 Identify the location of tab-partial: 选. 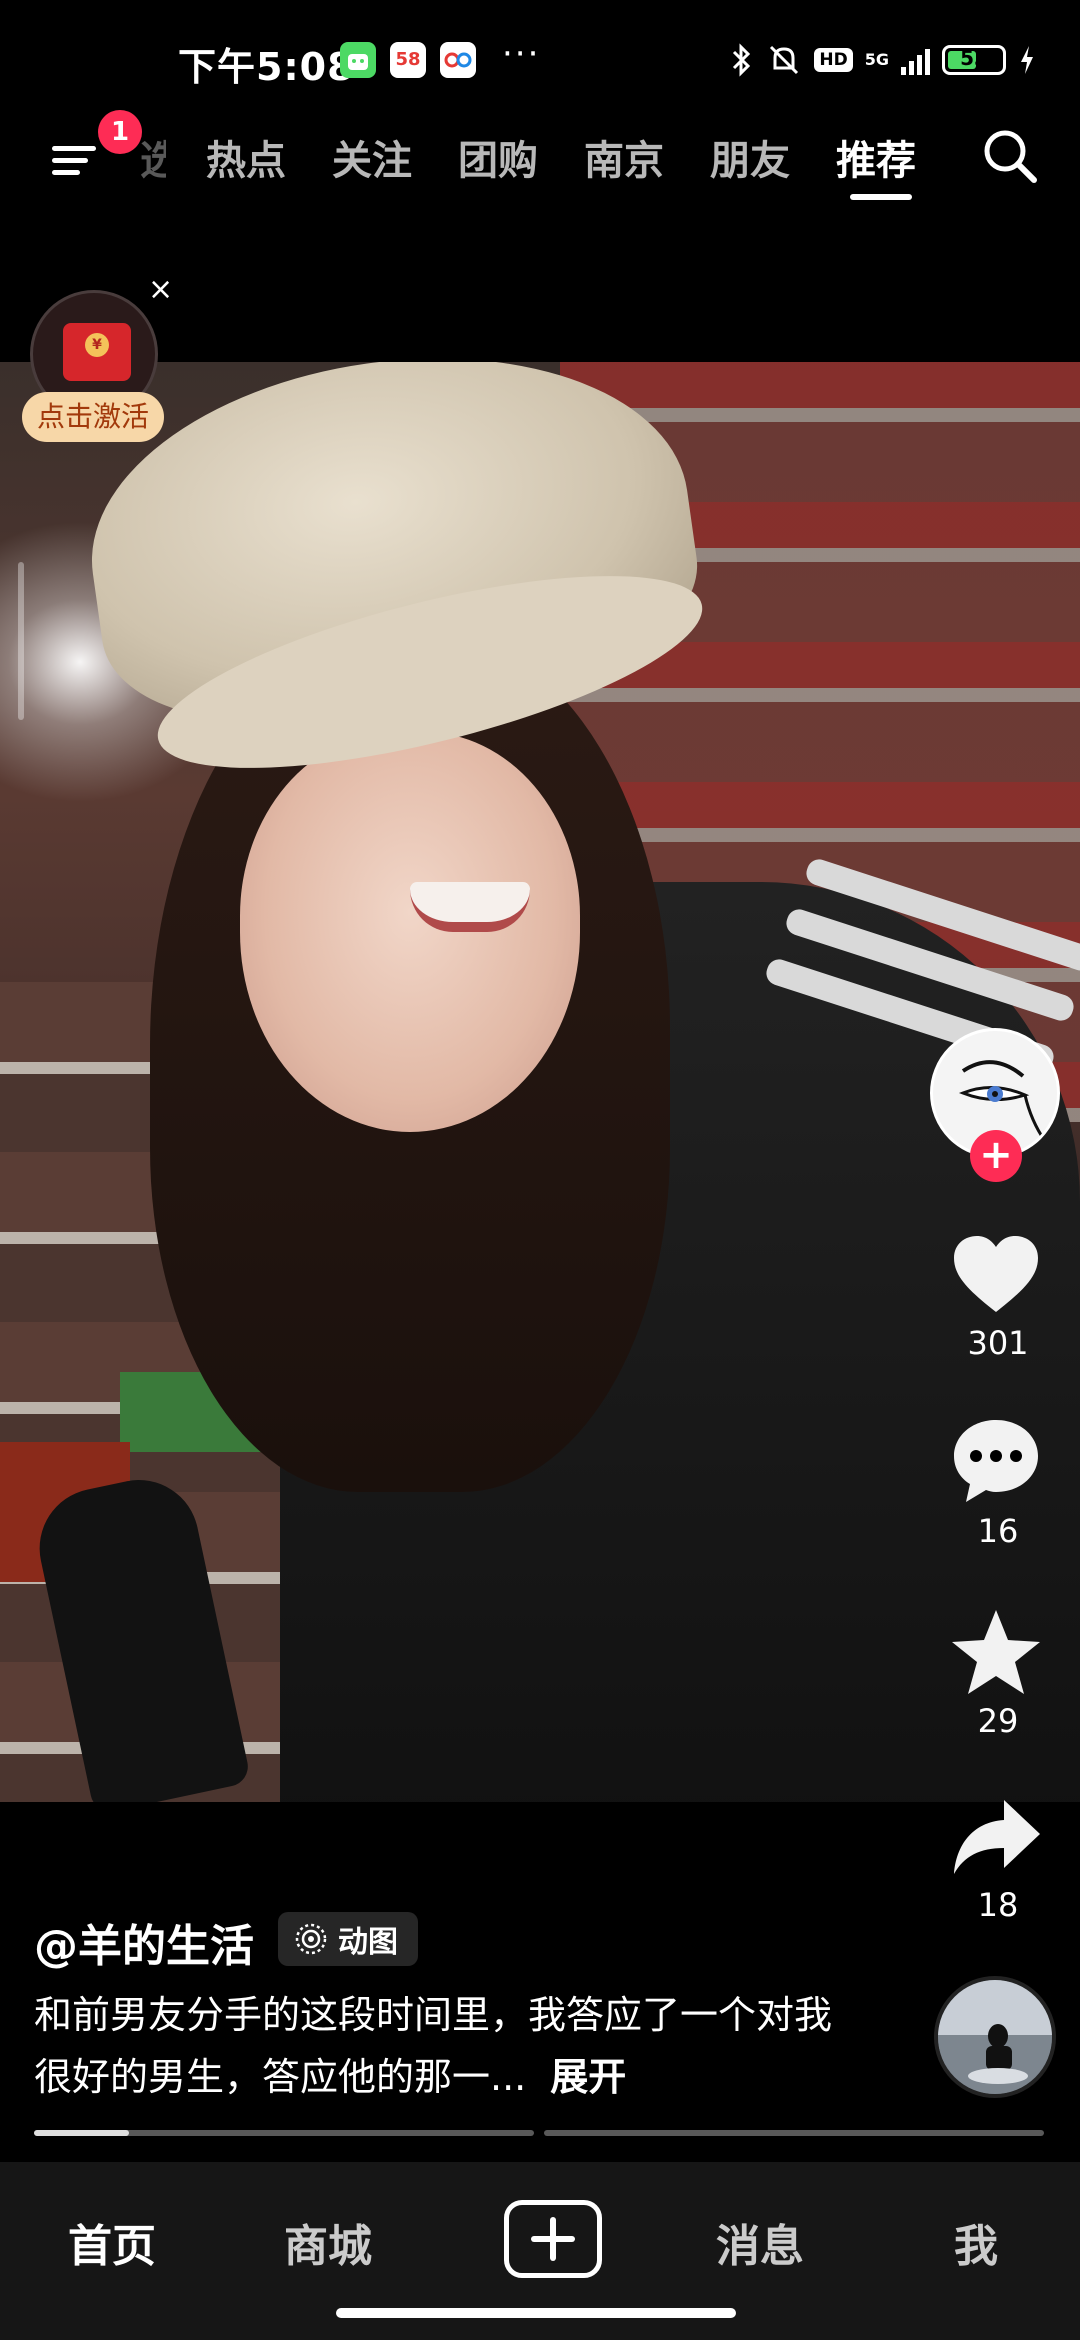
(153, 157).